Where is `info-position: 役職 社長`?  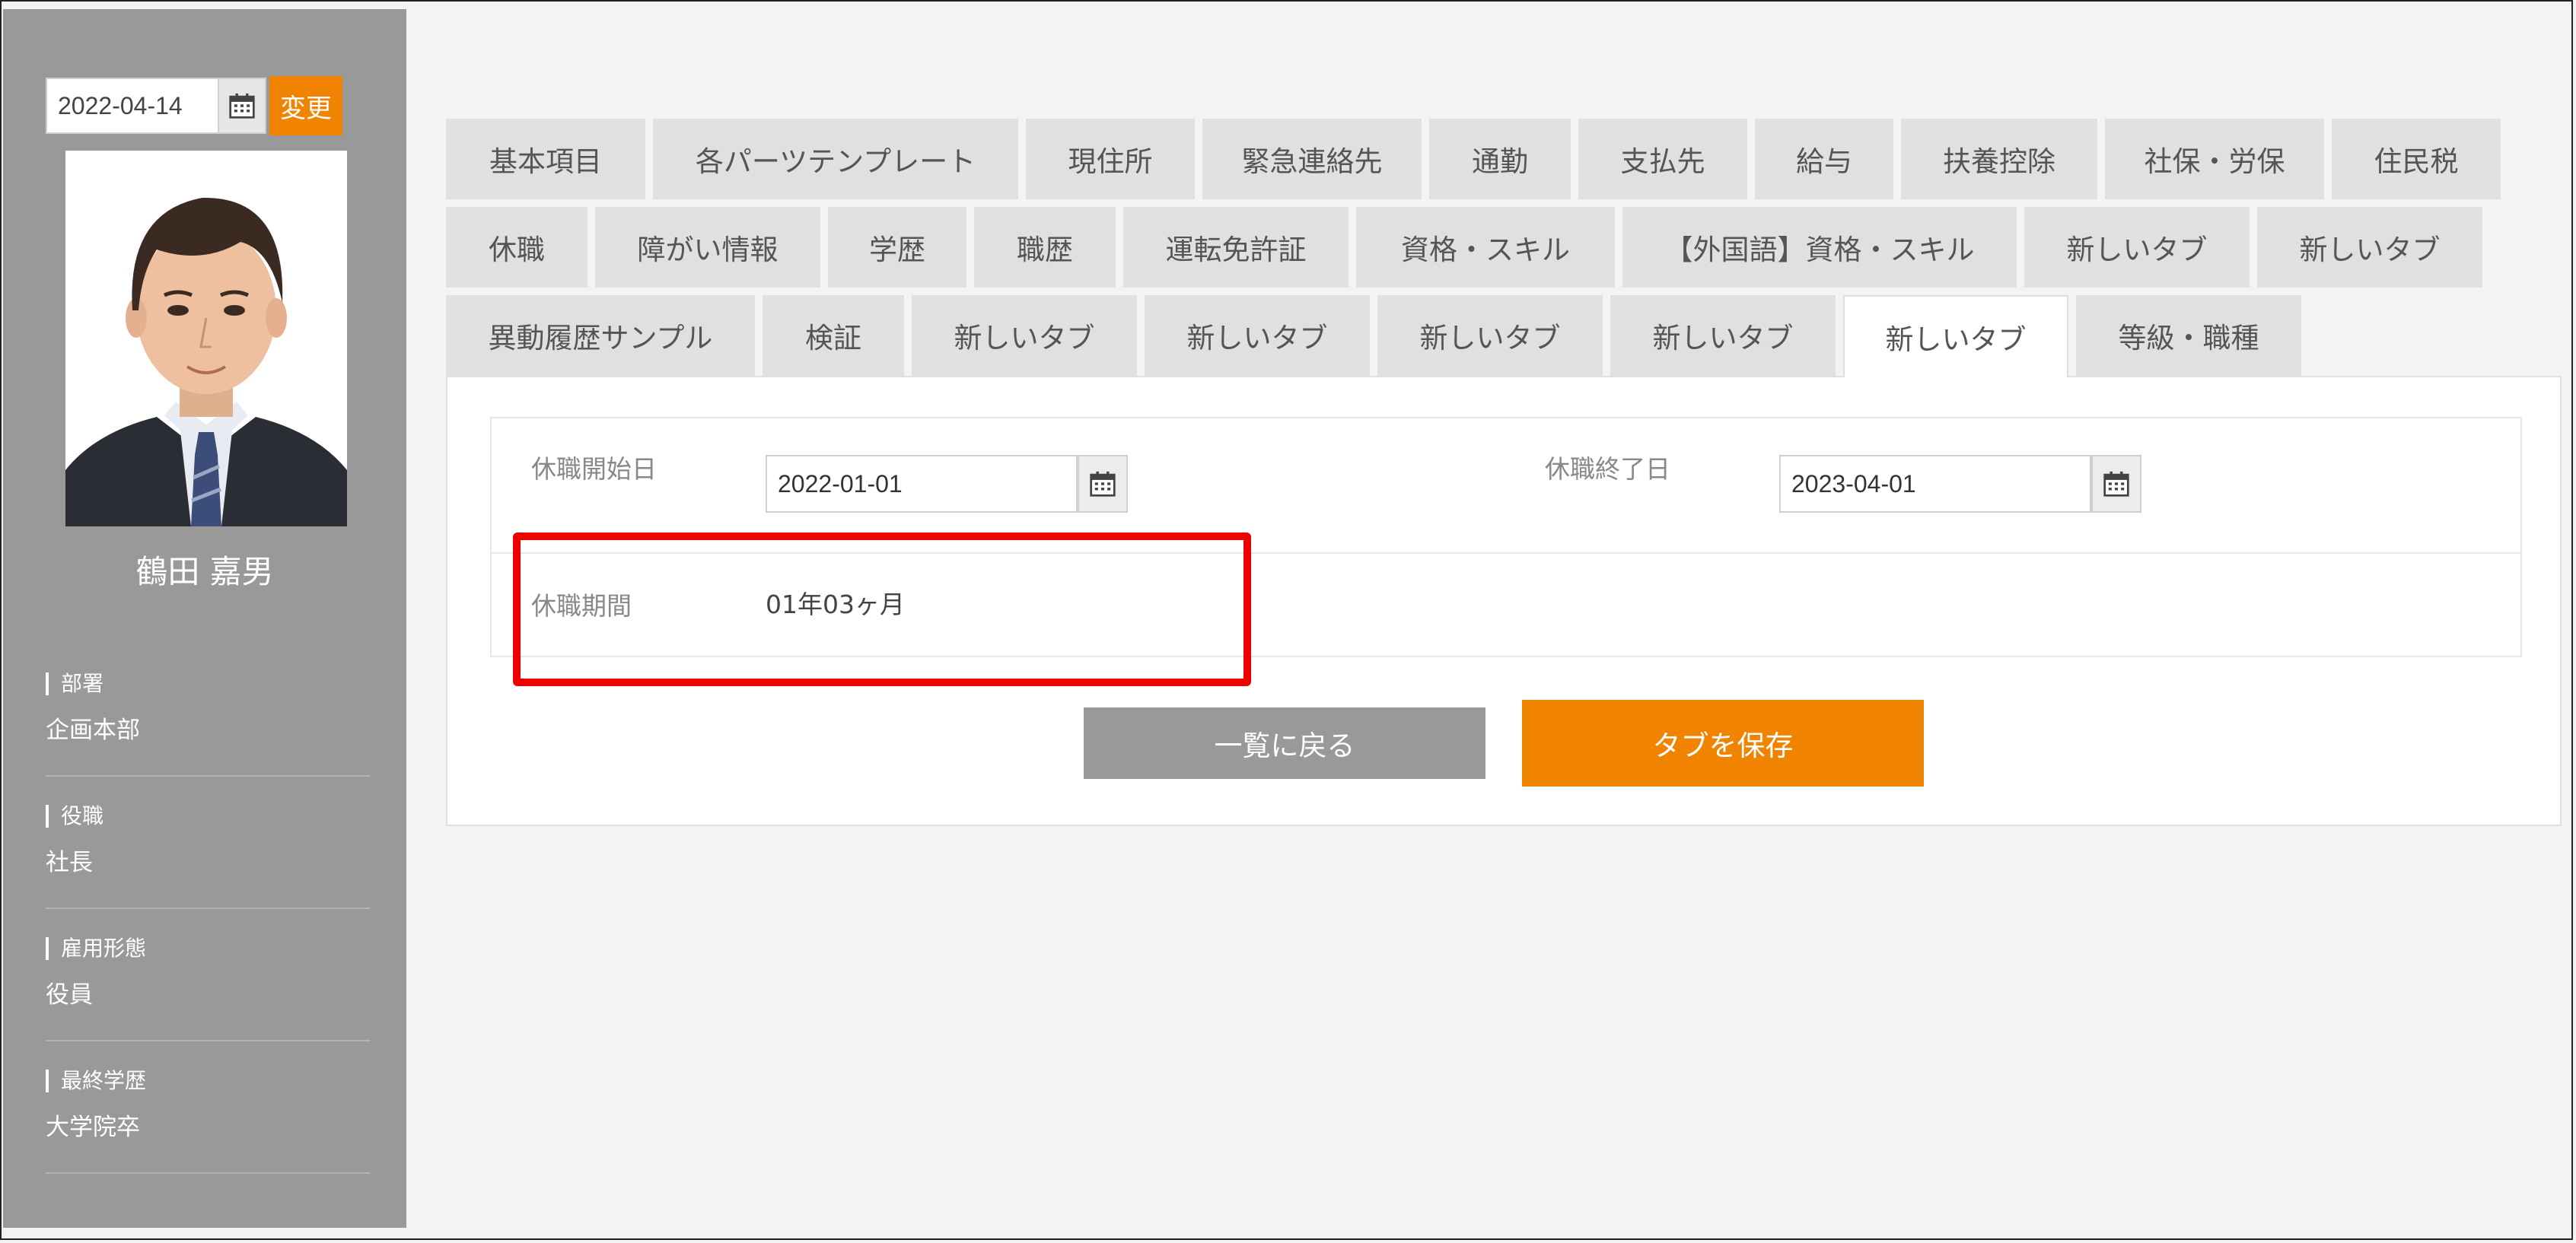 info-position: 役職 社長 is located at coordinates (208, 857).